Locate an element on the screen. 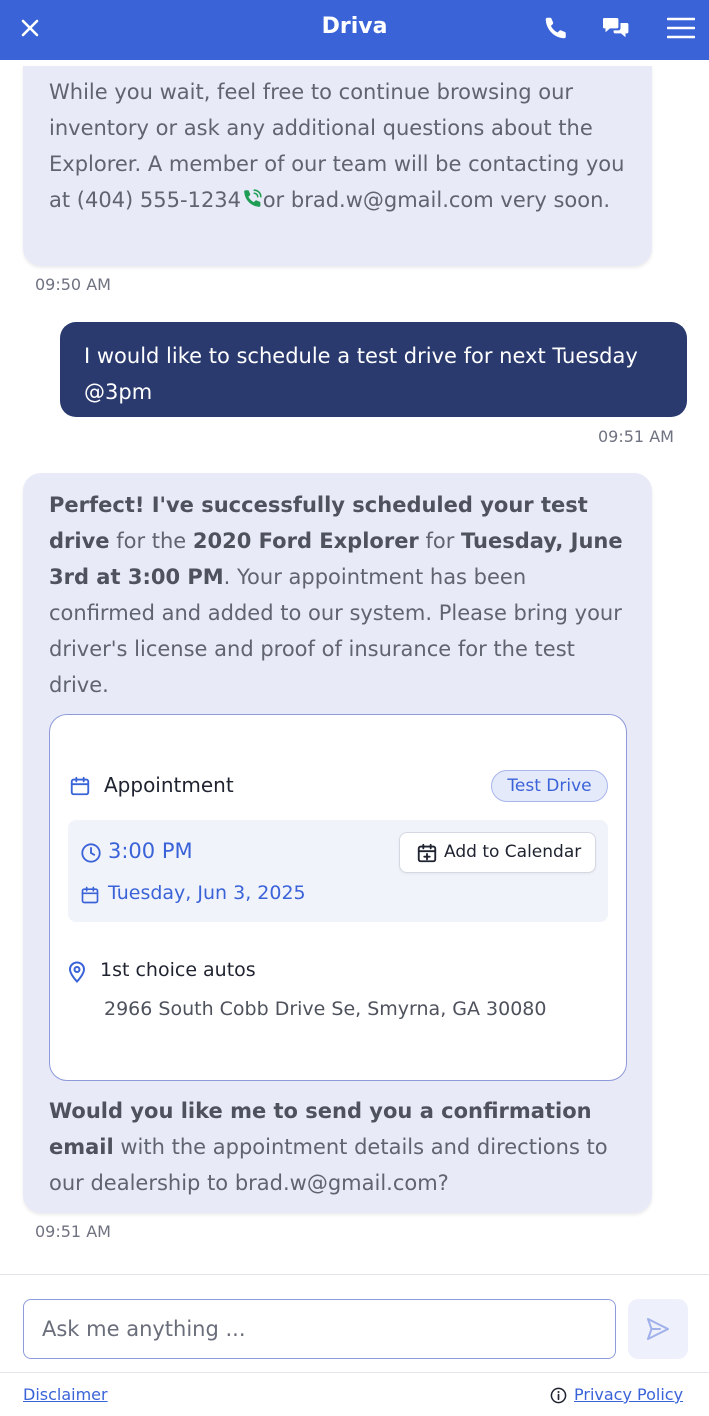 This screenshot has width=709, height=1416. app-header: Driva is located at coordinates (354, 30).